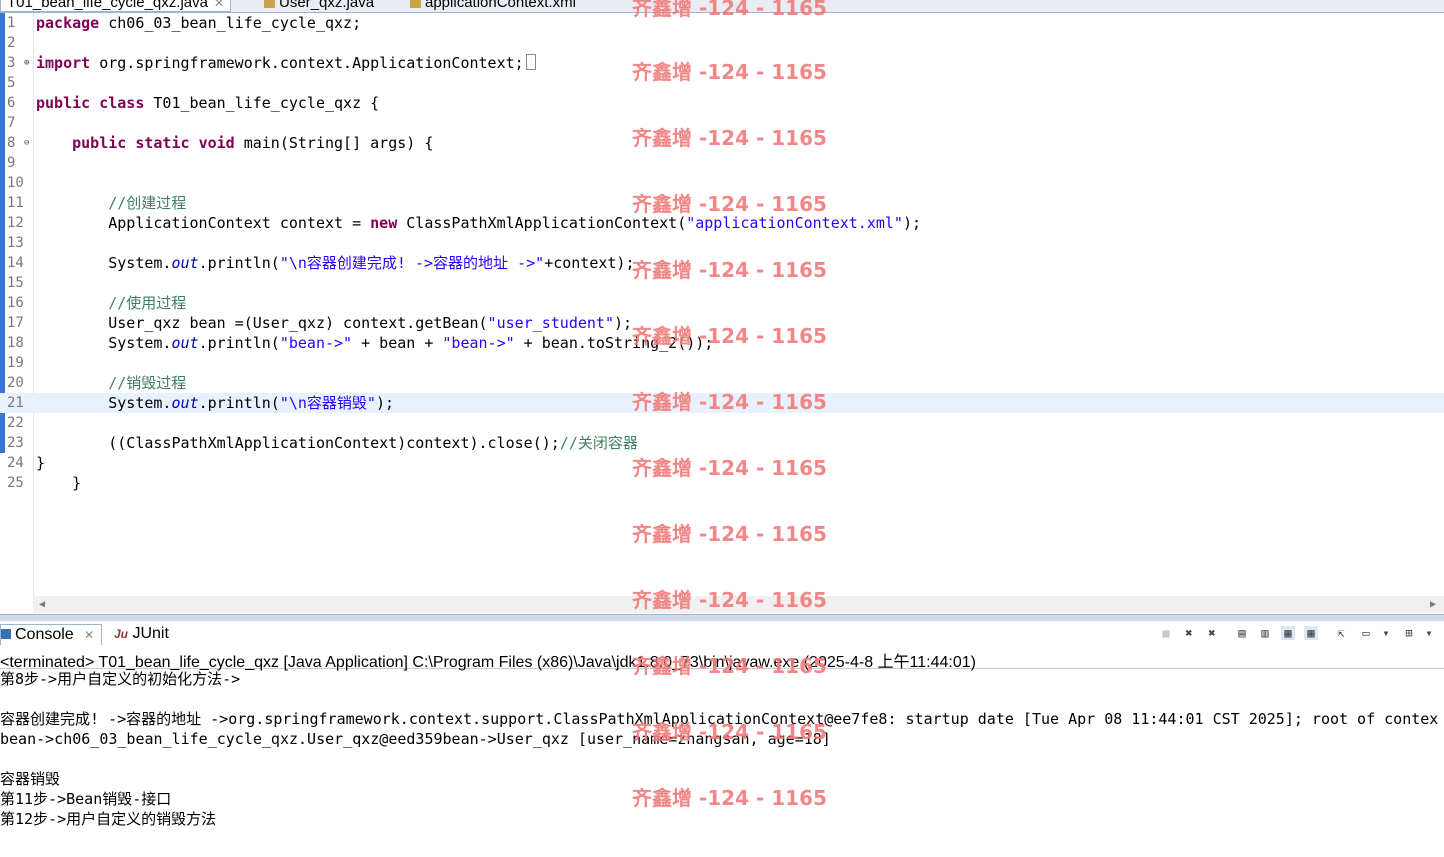  What do you see at coordinates (15, 343) in the screenshot?
I see `line-number: 18` at bounding box center [15, 343].